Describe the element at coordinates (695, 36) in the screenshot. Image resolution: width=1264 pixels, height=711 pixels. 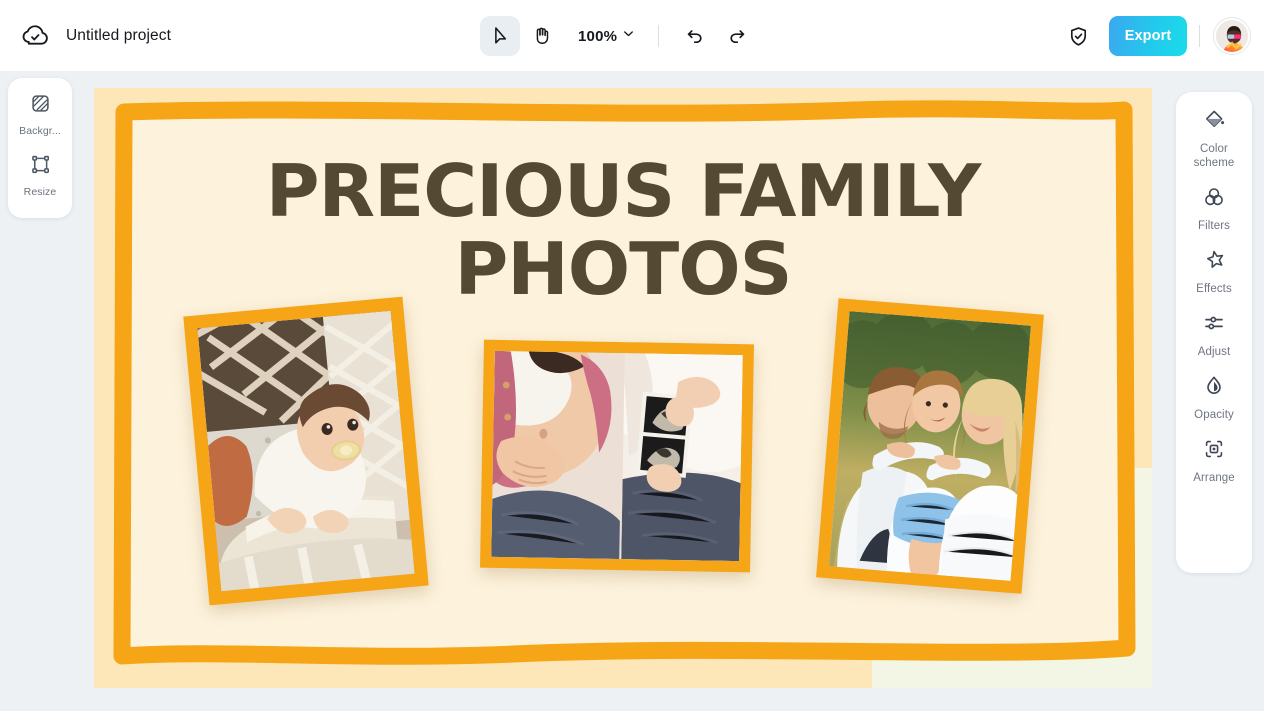
I see `undo-button` at that location.